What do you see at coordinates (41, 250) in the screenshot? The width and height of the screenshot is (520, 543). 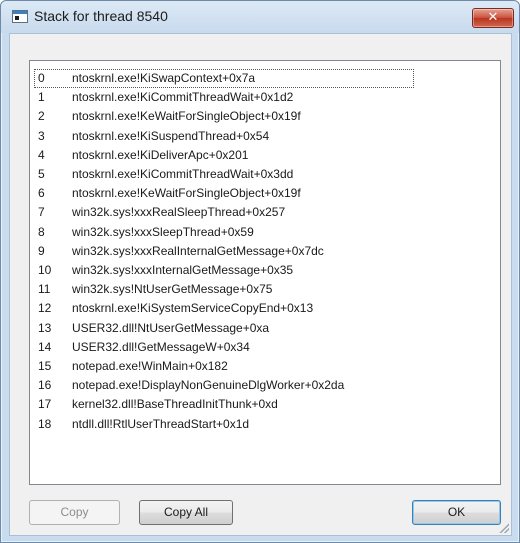 I see `frame-index: 9` at bounding box center [41, 250].